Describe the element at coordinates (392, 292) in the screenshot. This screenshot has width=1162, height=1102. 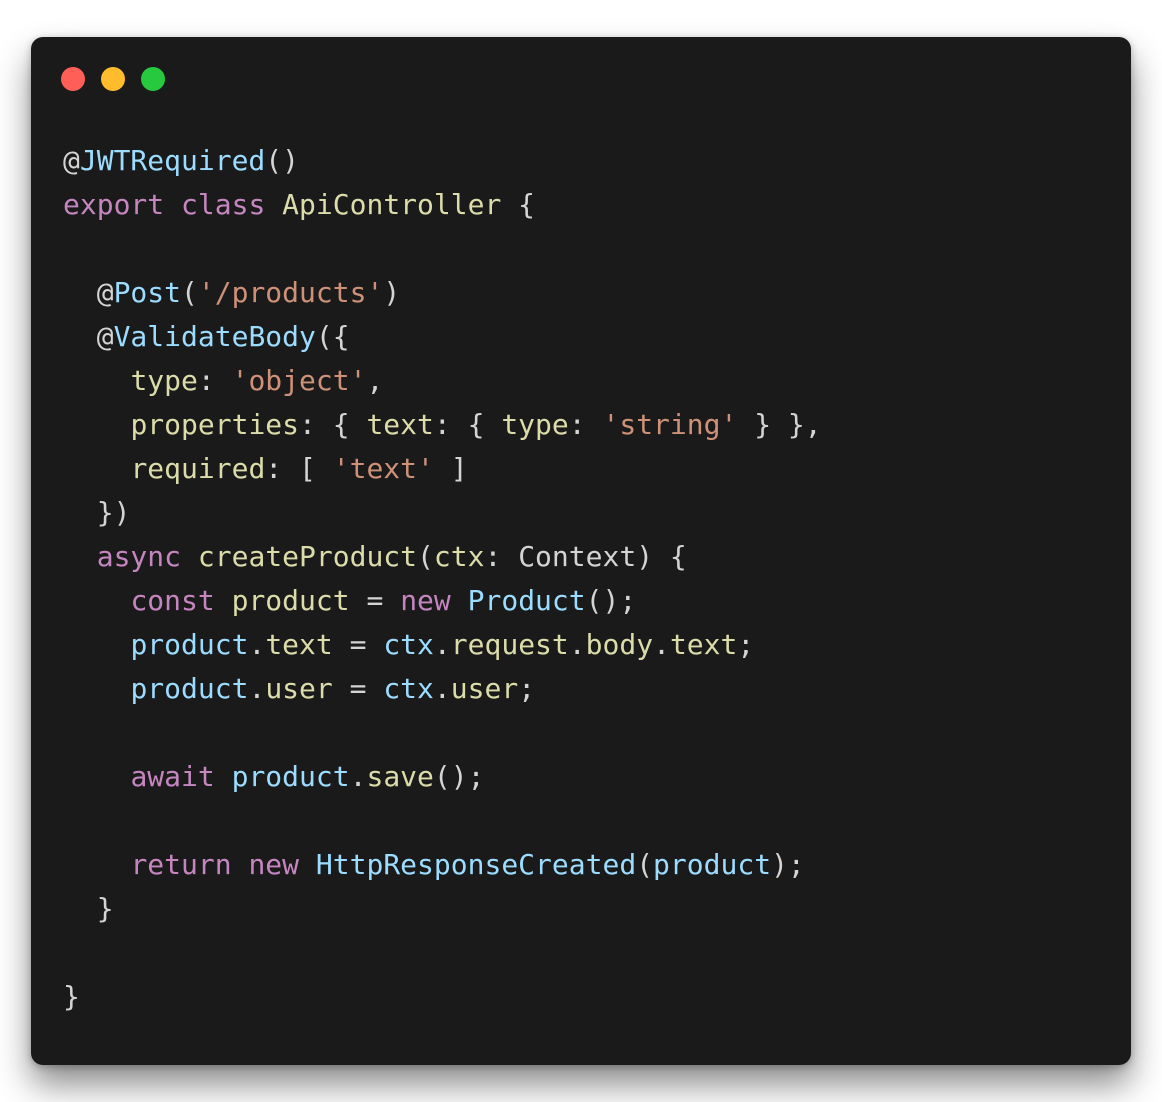
I see `code-token: )` at that location.